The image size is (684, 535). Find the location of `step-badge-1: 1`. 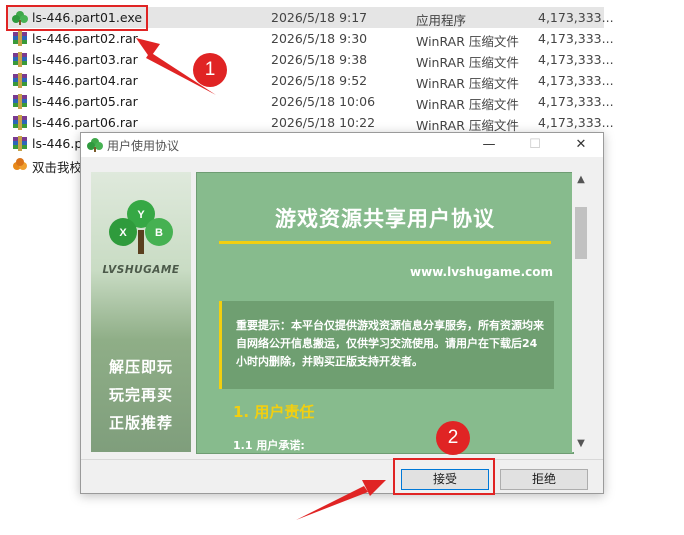

step-badge-1: 1 is located at coordinates (210, 70).